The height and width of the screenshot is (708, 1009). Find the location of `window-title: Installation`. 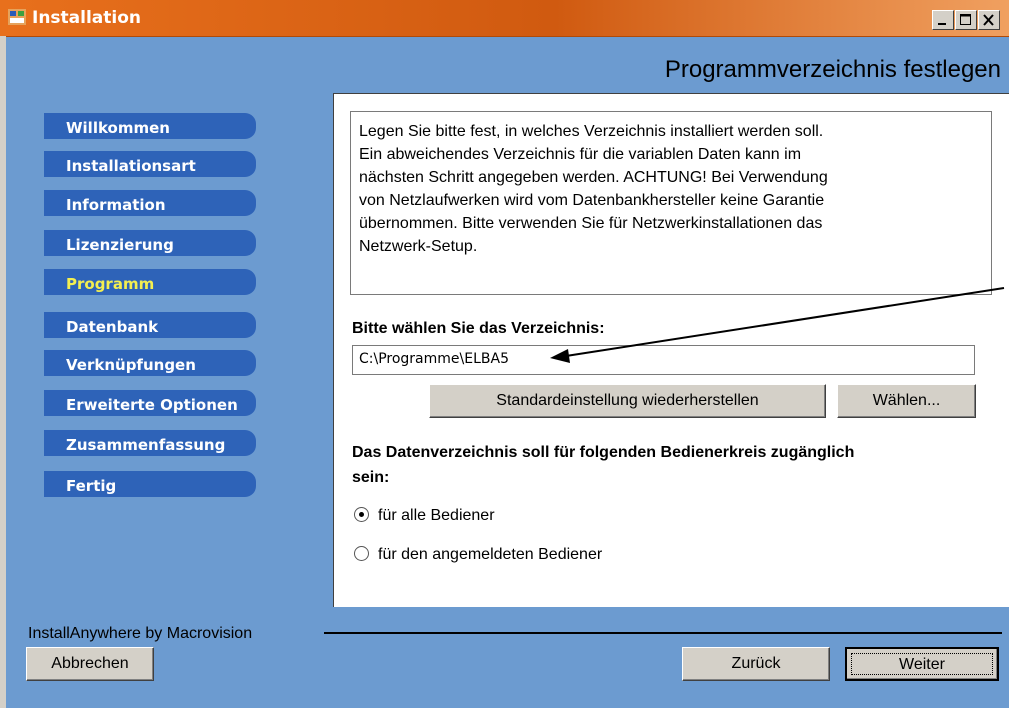

window-title: Installation is located at coordinates (87, 18).